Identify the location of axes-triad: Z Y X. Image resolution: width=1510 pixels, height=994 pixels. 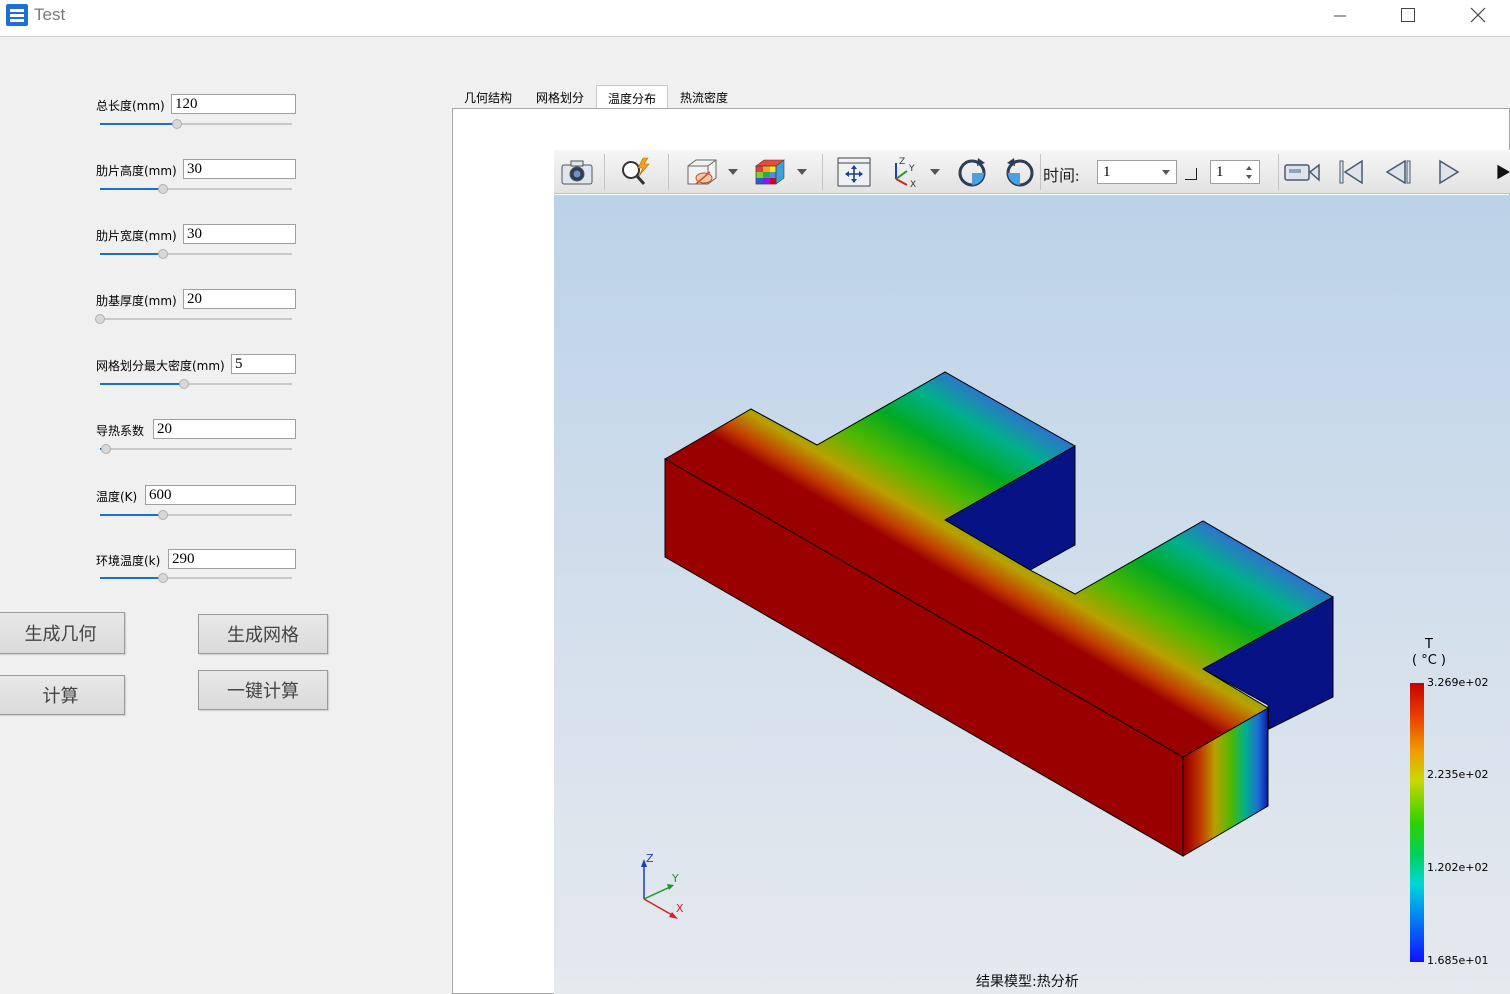
(662, 886).